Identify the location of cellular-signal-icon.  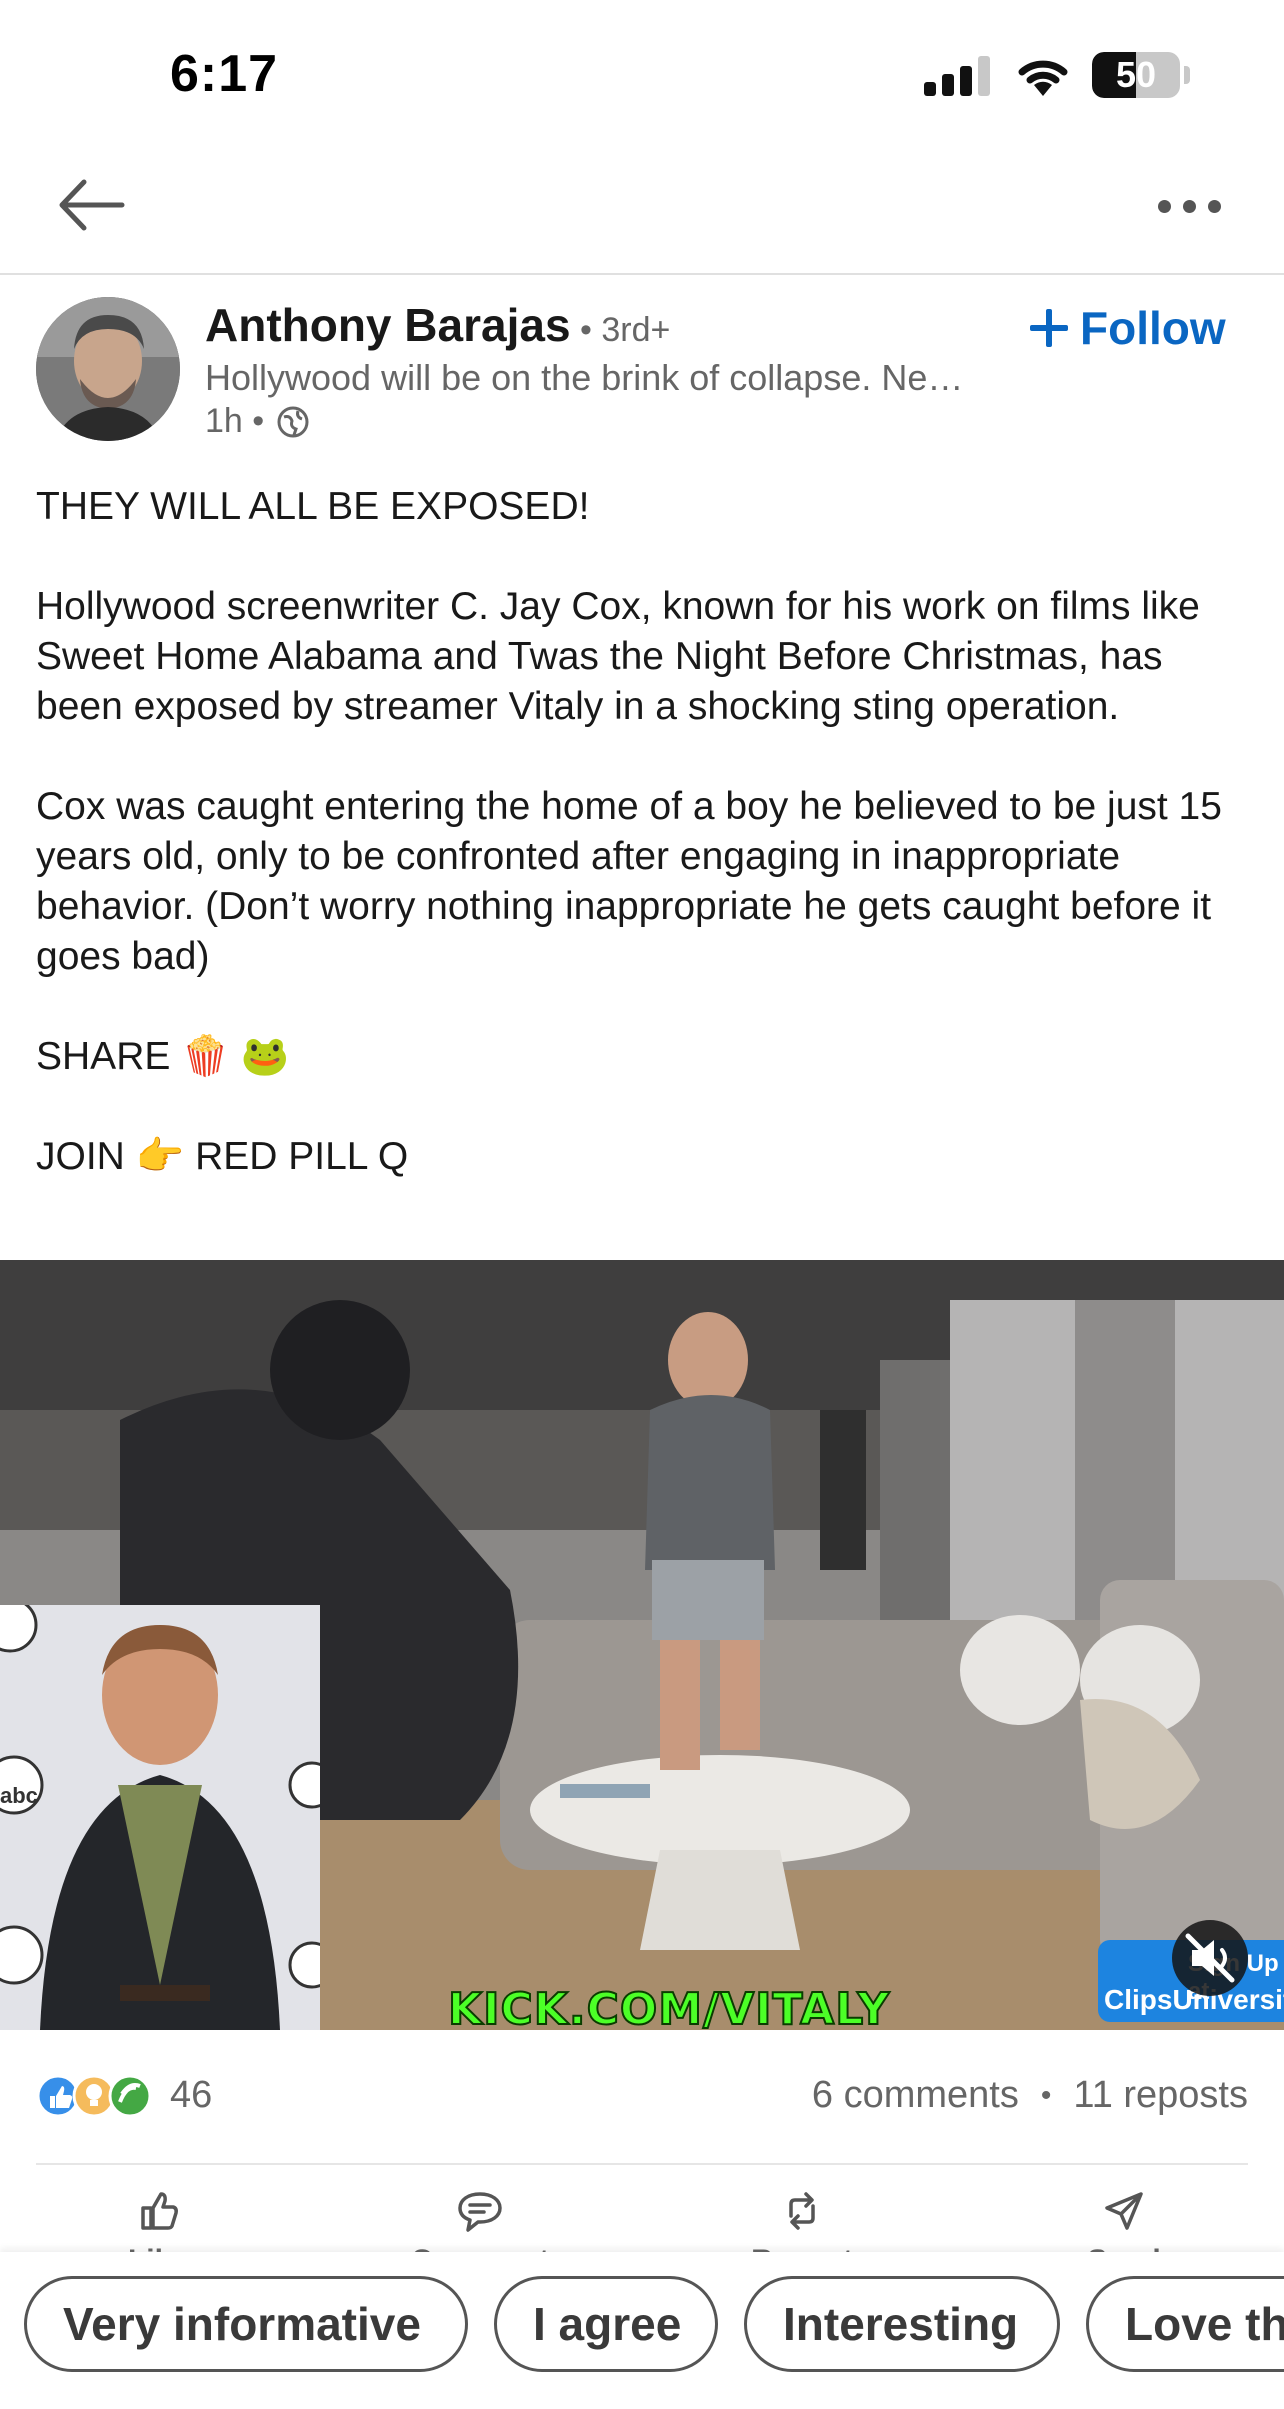
(957, 76).